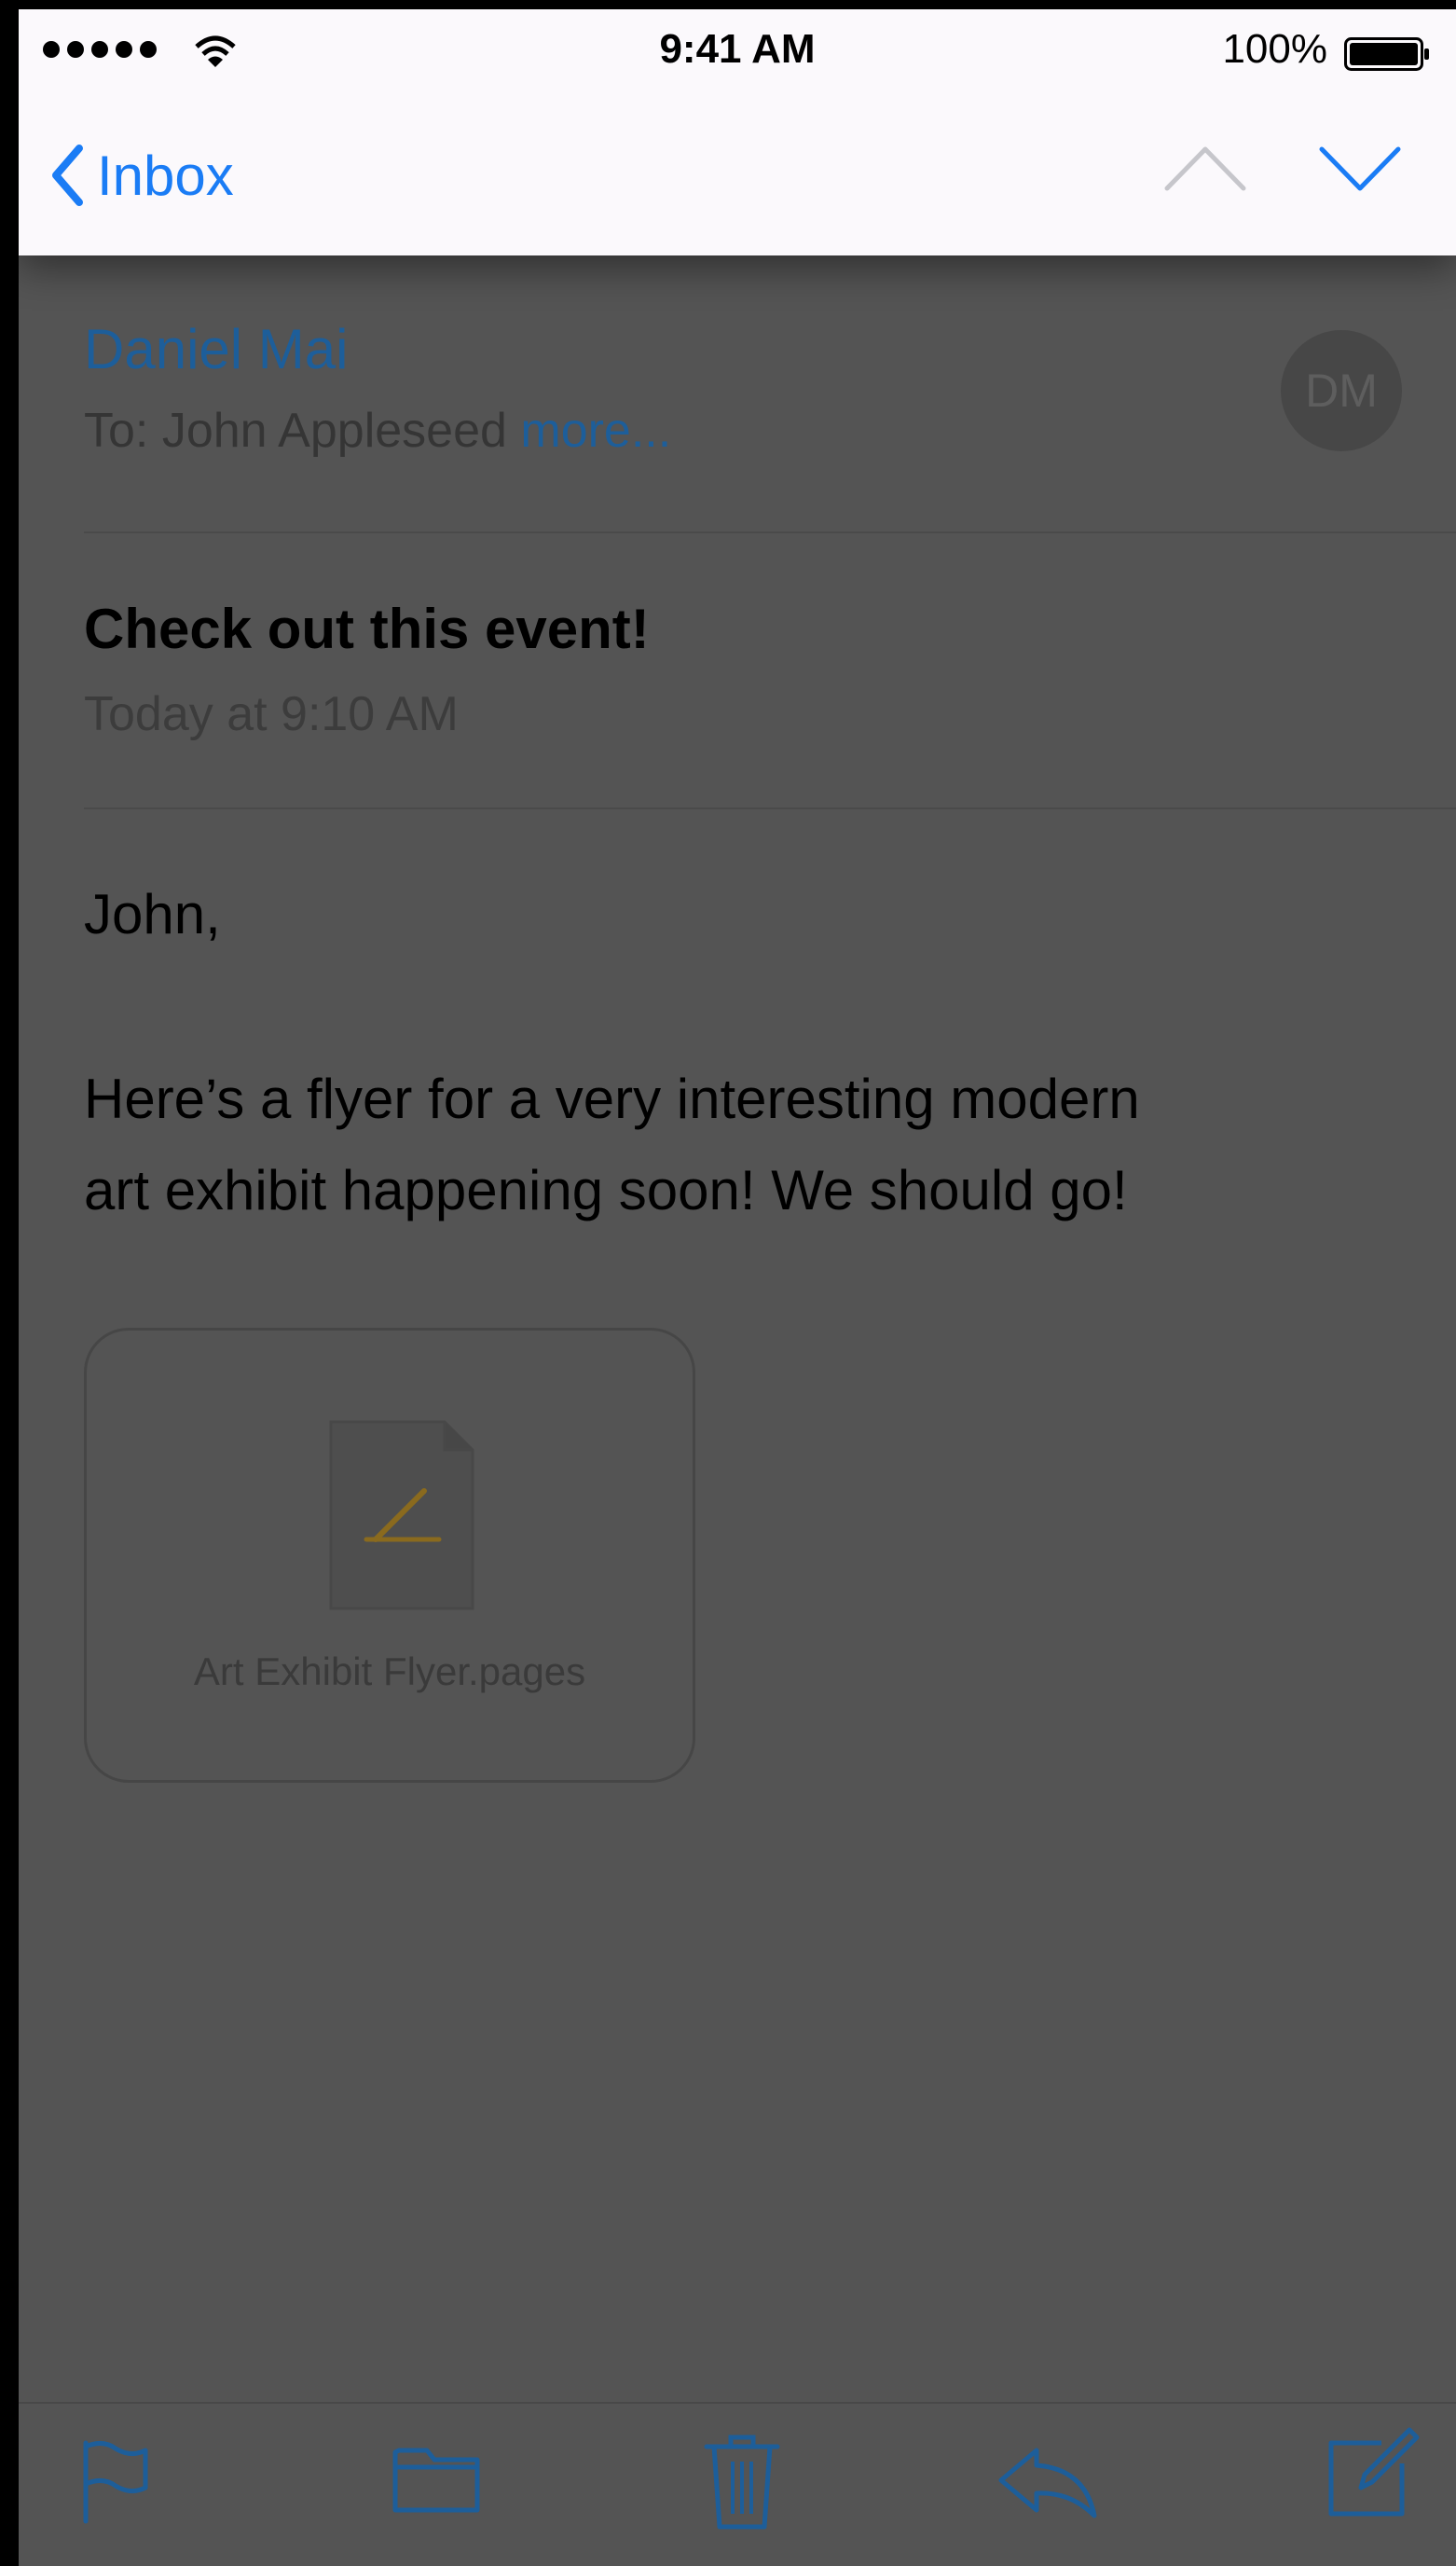 The width and height of the screenshot is (1456, 2566). Describe the element at coordinates (367, 629) in the screenshot. I see `message-subject: Check out this event!` at that location.